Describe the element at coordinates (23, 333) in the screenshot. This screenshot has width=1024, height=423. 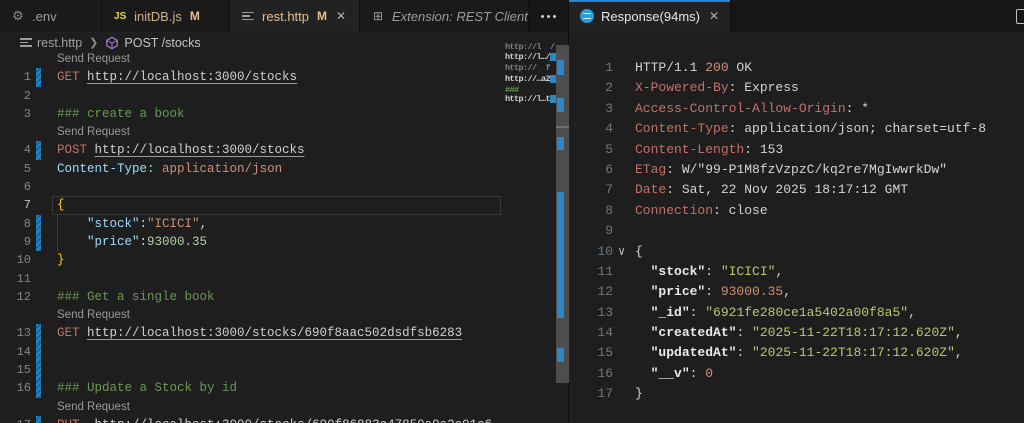
I see `line-number: 13` at that location.